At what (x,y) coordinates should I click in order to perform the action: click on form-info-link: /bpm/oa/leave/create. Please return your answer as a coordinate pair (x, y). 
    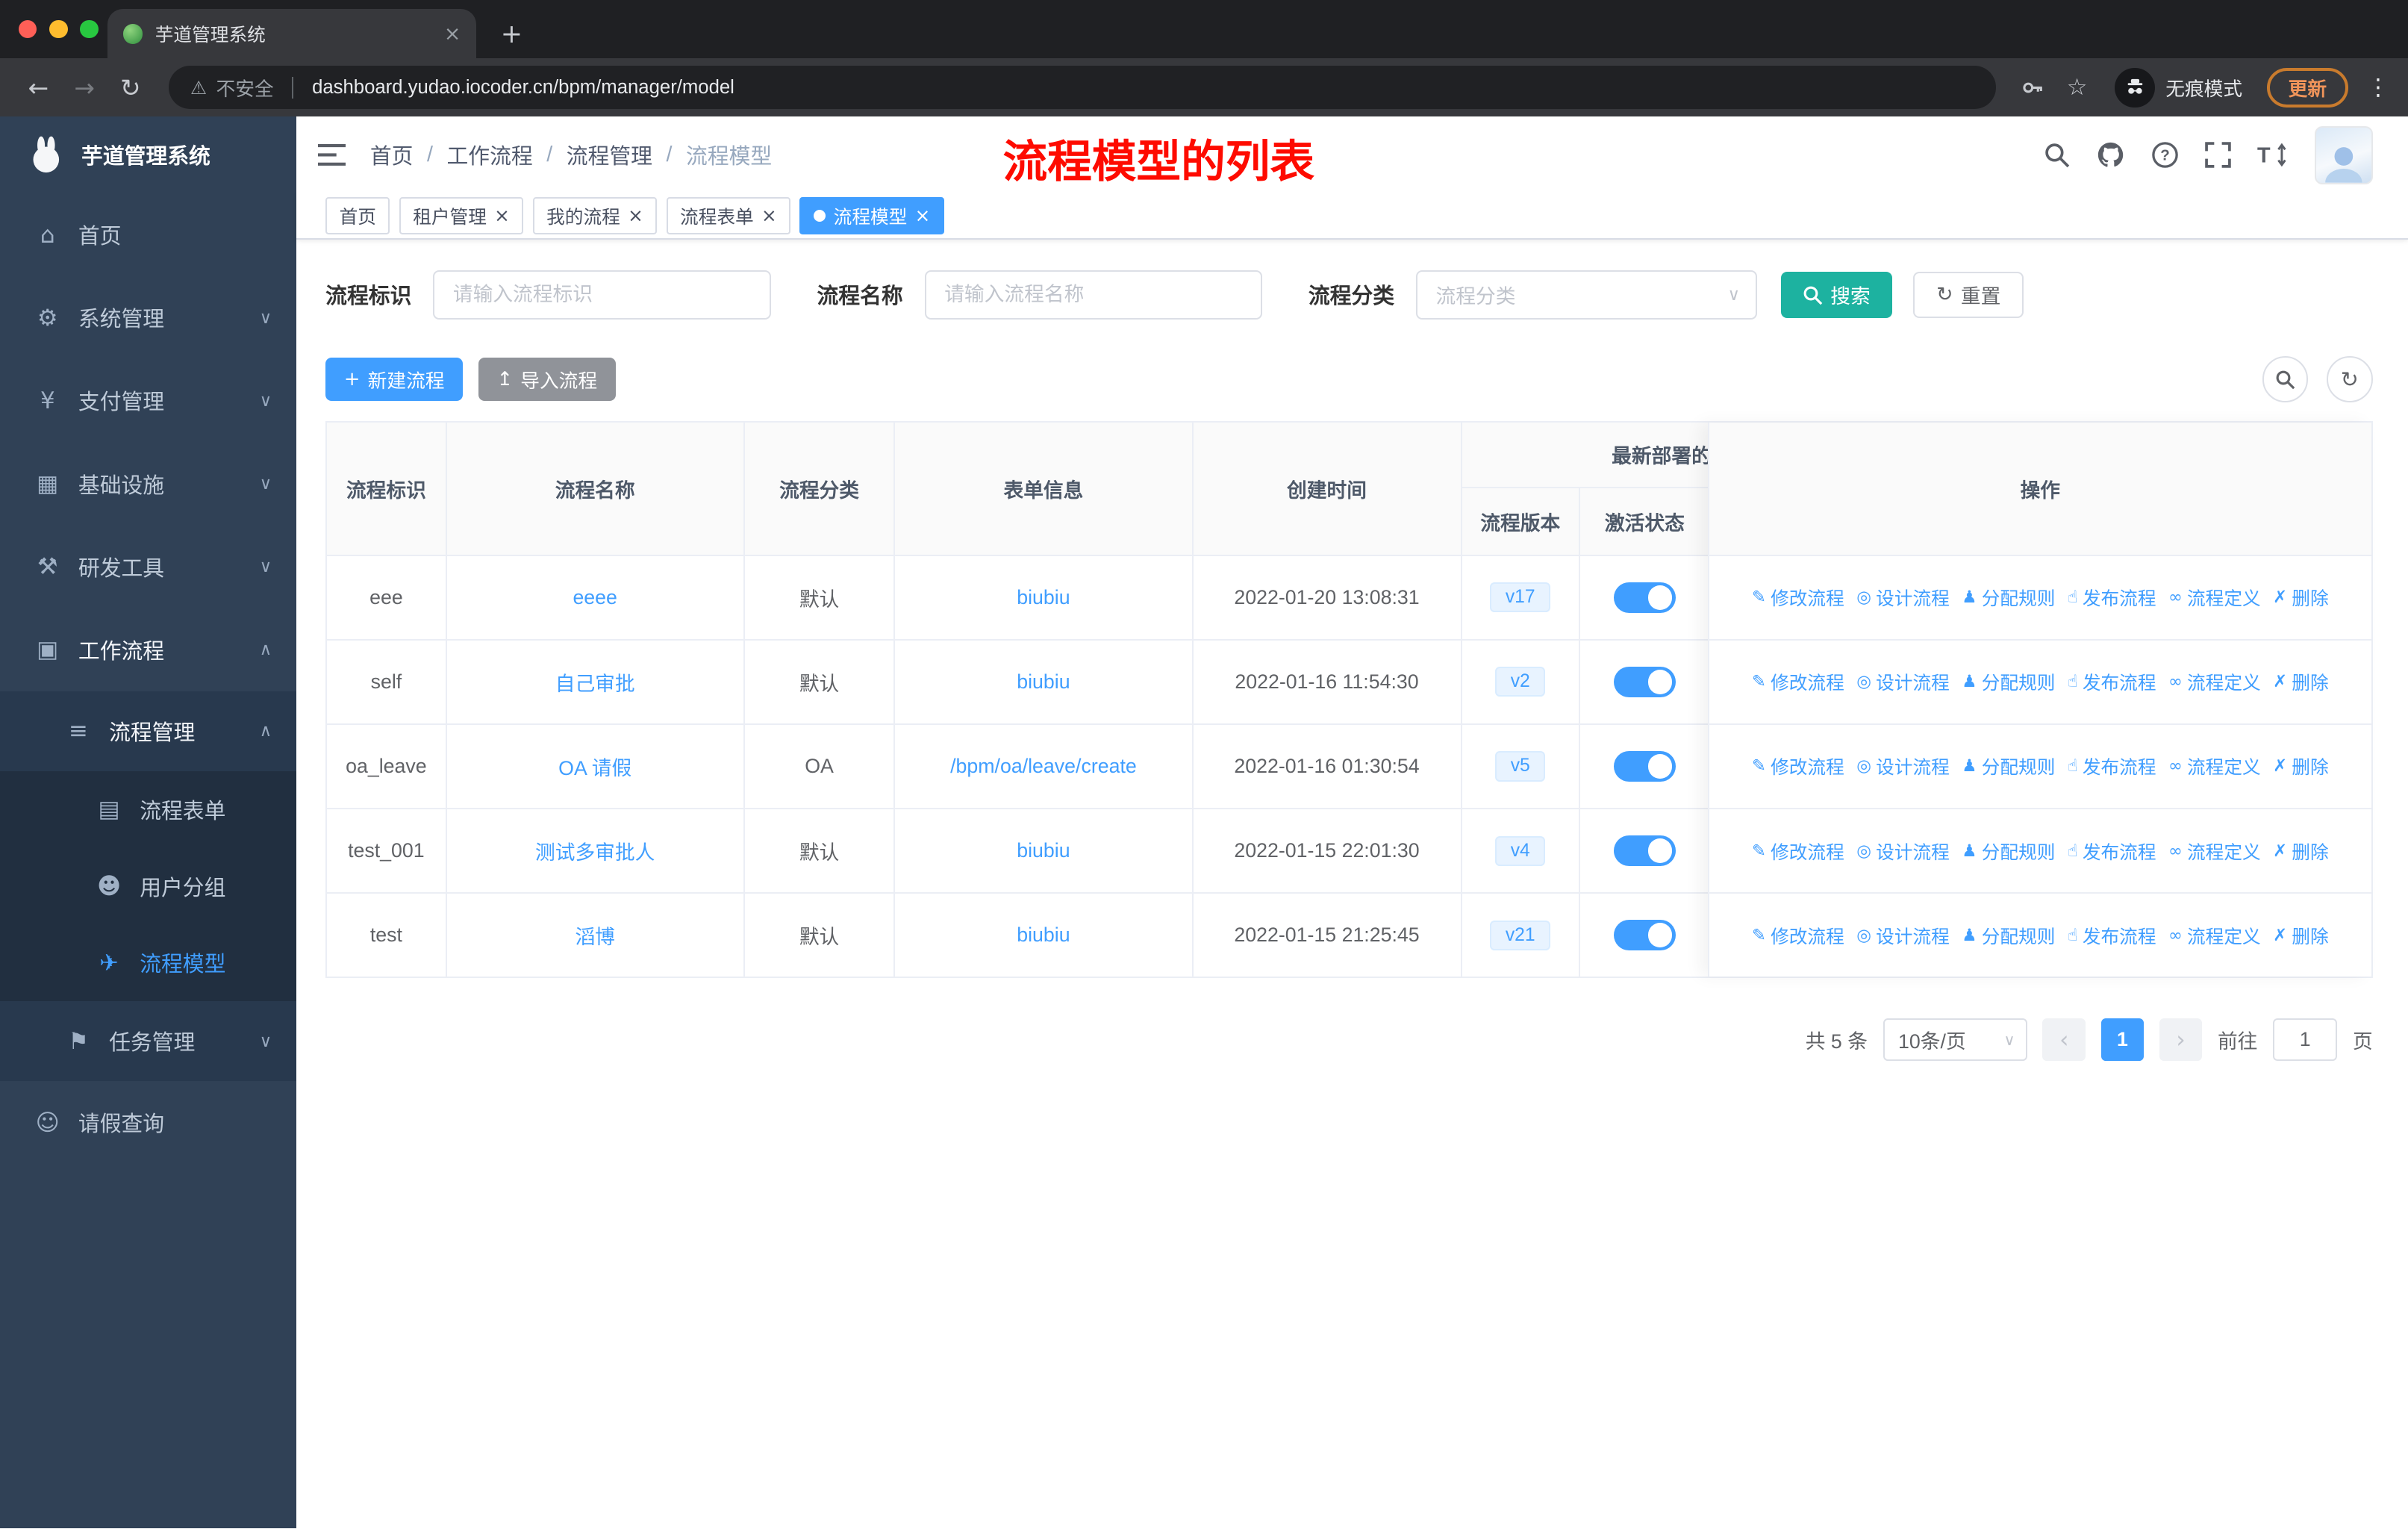
    Looking at the image, I should click on (1043, 767).